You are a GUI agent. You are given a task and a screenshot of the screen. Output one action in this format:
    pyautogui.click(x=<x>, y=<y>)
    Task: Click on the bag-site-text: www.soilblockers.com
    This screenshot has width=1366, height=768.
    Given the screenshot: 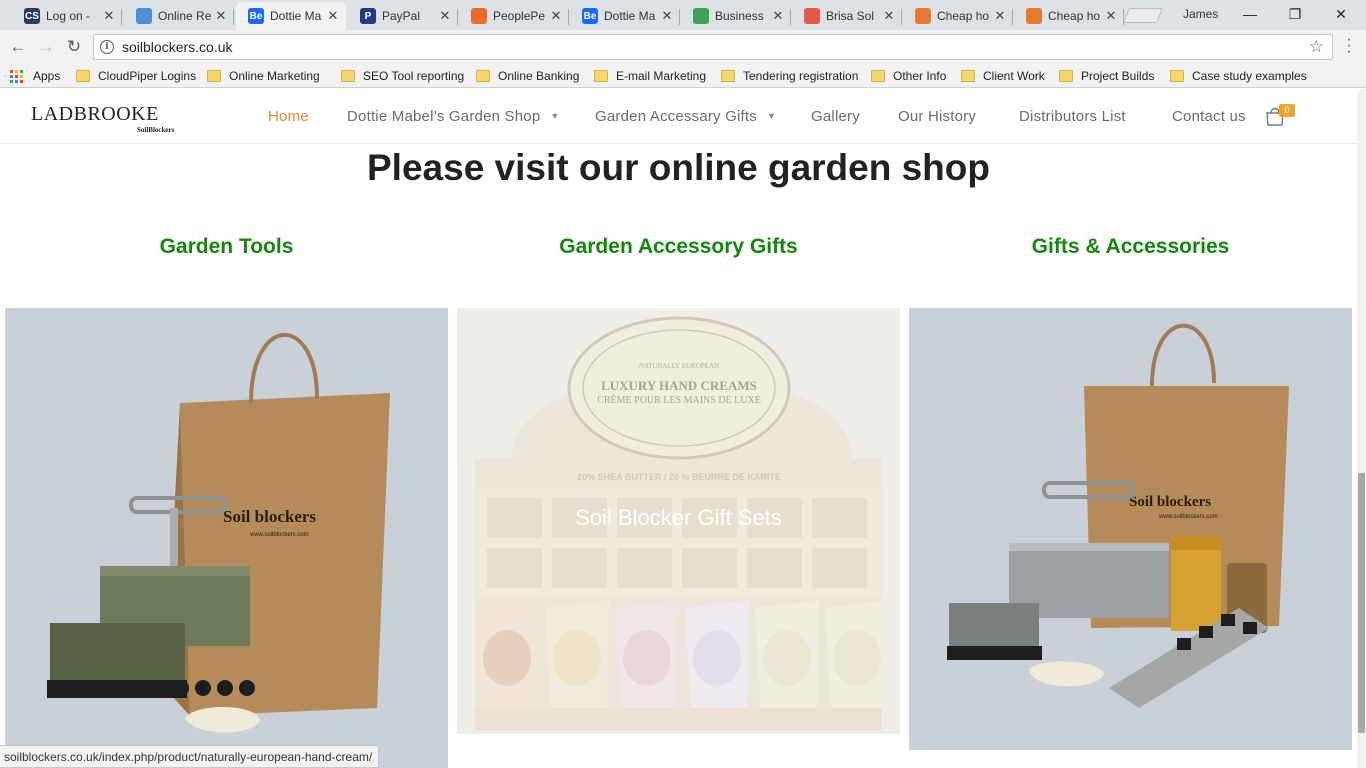 What is the action you would take?
    pyautogui.click(x=279, y=535)
    